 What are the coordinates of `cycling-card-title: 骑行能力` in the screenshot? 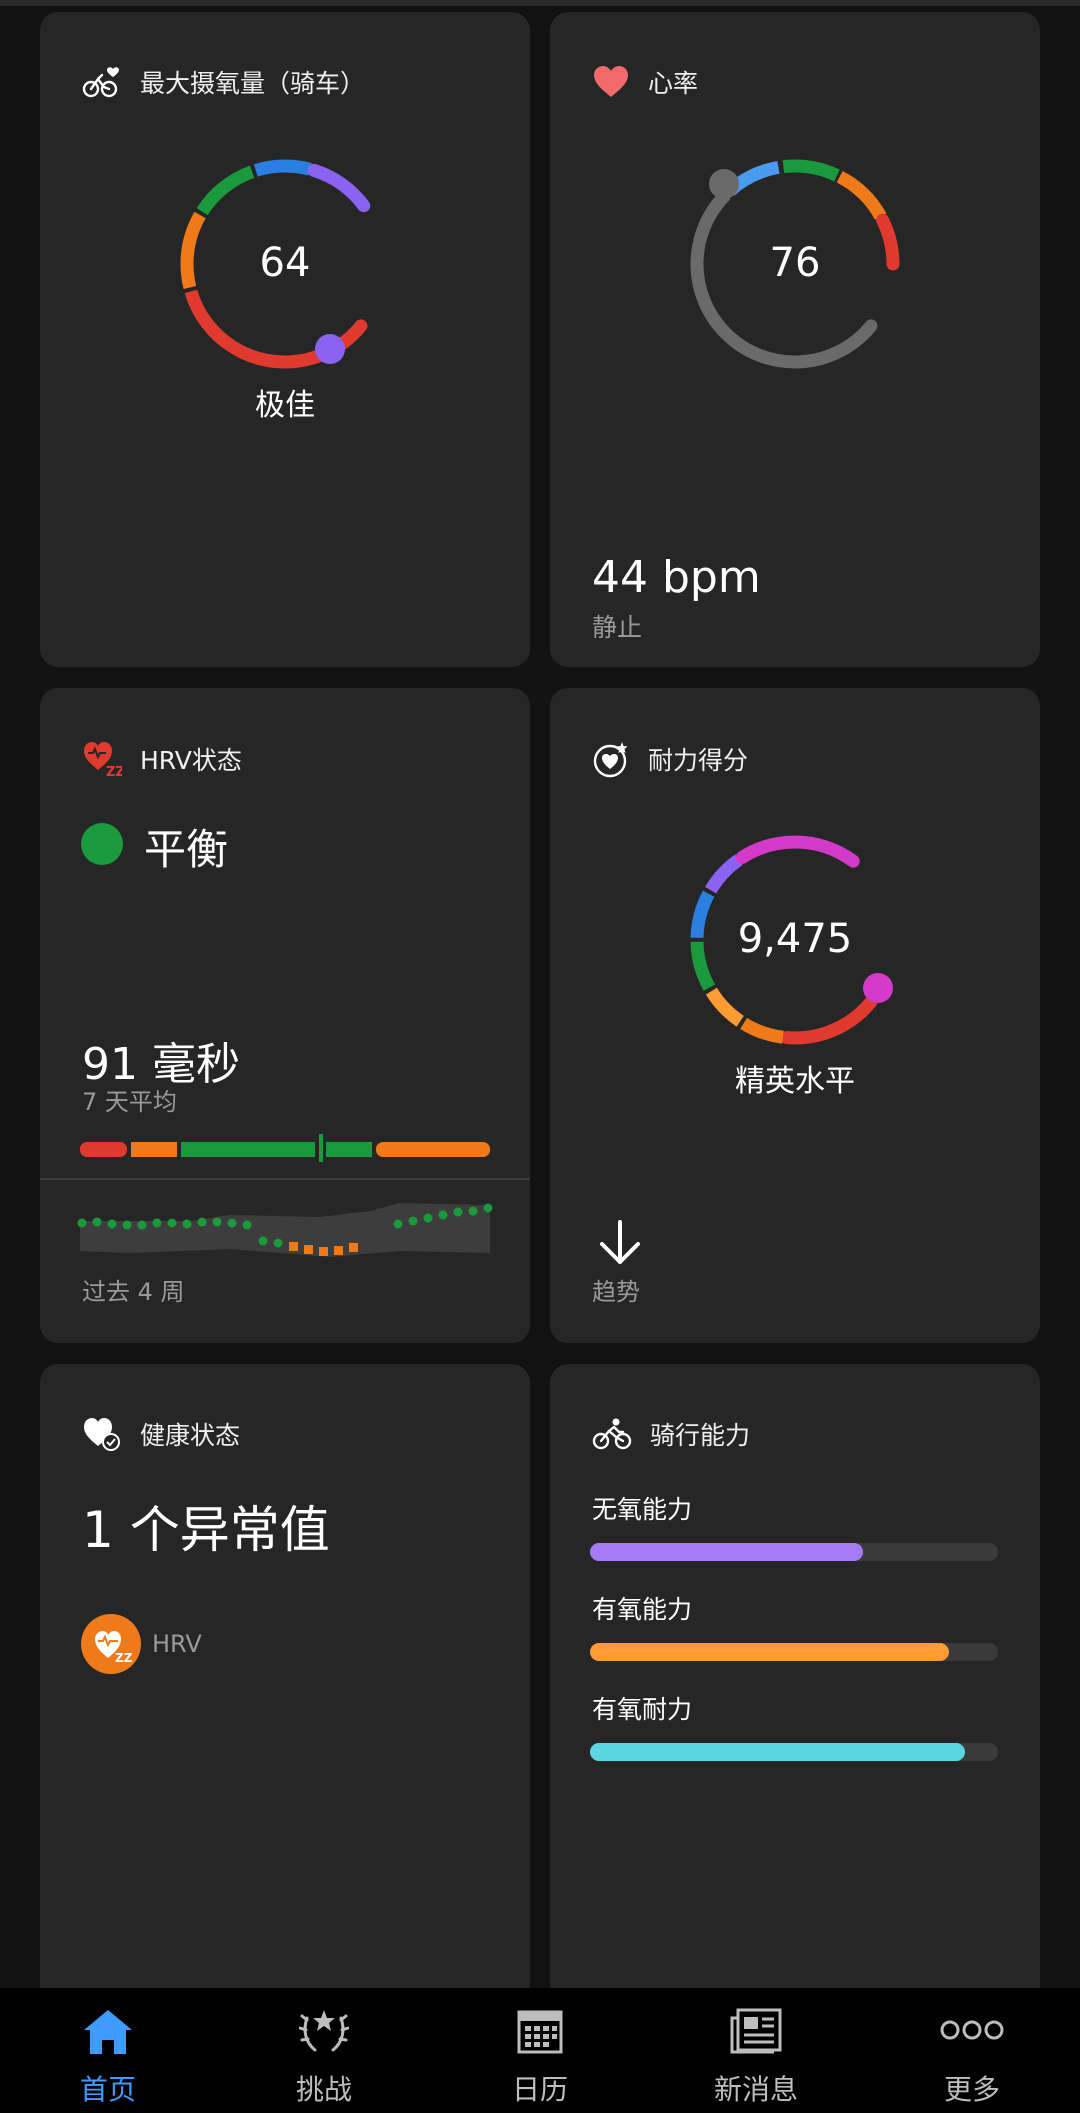 It's located at (671, 1434).